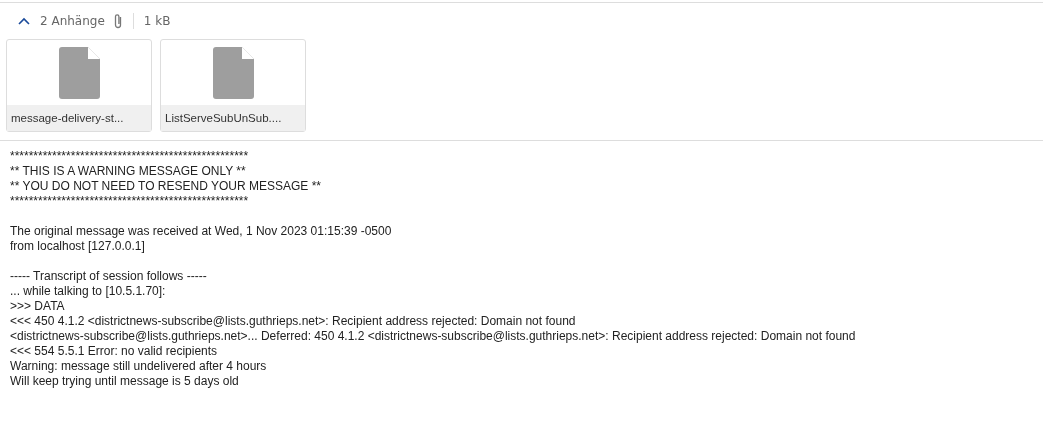  I want to click on message-line: <<< 450 4.1.2 <districtnews-subscribe@lists.guthrieps.net>: Recipient address rejected: Domain not found, so click(293, 321).